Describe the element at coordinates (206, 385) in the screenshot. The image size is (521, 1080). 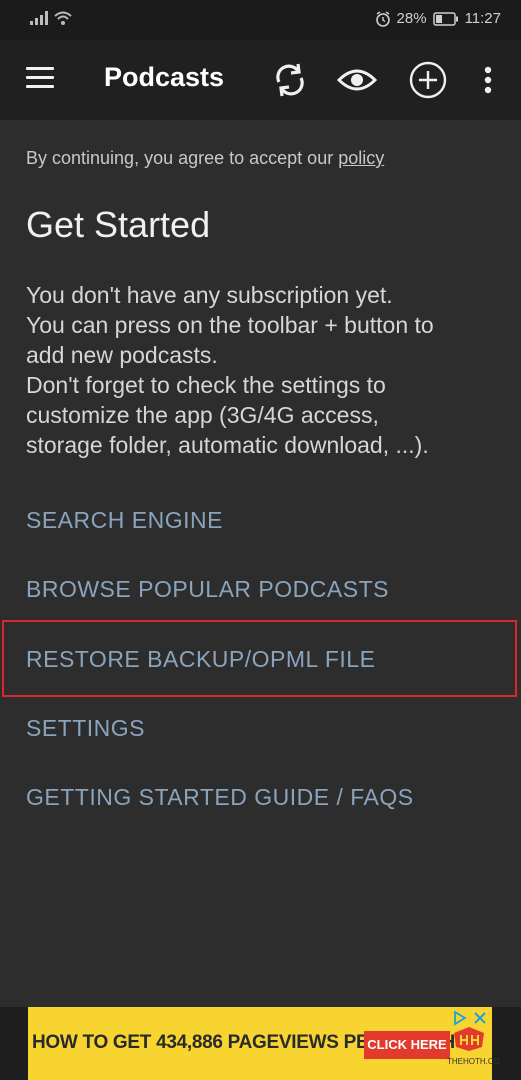
I see `description-line: Don't forget to check the settings to` at that location.